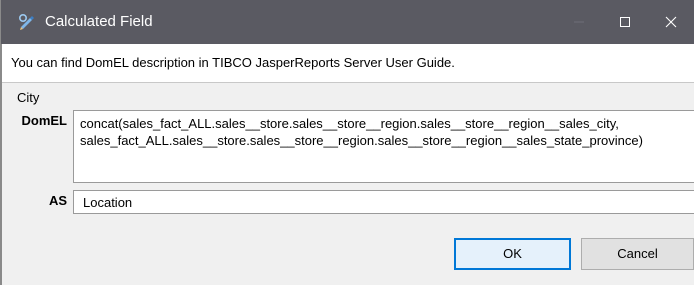  I want to click on pencil-tool-icon, so click(27, 22).